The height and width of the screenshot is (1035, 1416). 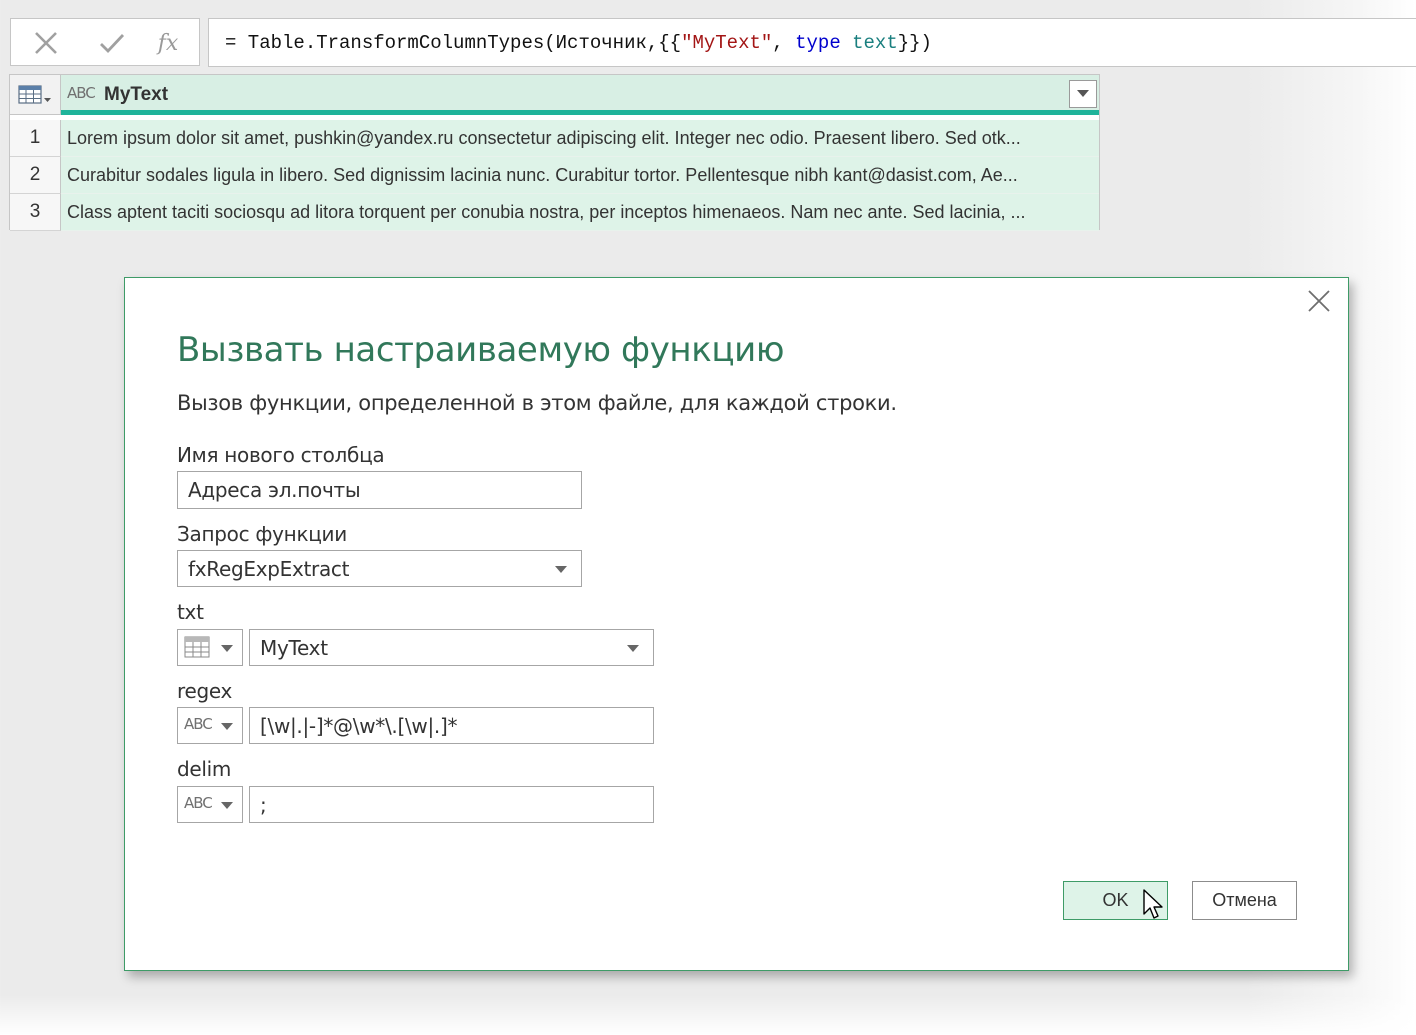 What do you see at coordinates (190, 612) in the screenshot?
I see `param-txt-label: txt` at bounding box center [190, 612].